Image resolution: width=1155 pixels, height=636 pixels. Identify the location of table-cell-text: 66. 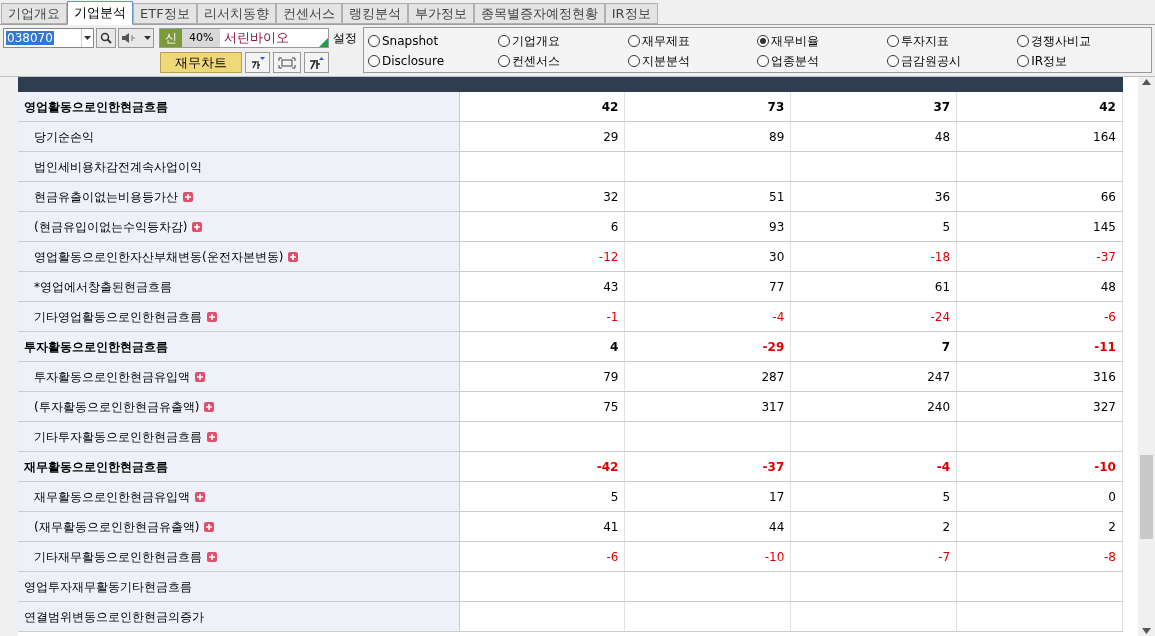
(1108, 197).